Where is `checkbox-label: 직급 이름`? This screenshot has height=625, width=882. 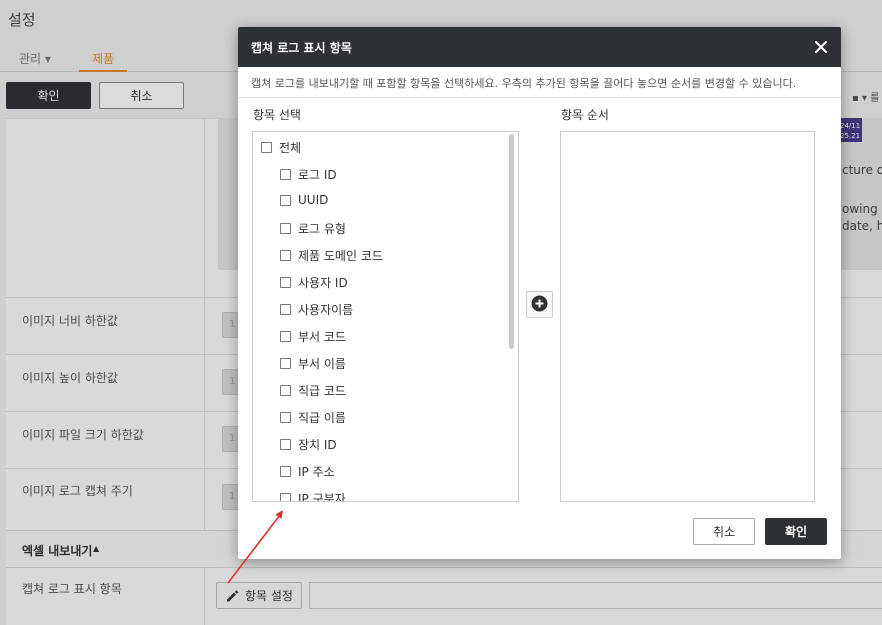
checkbox-label: 직급 이름 is located at coordinates (322, 418).